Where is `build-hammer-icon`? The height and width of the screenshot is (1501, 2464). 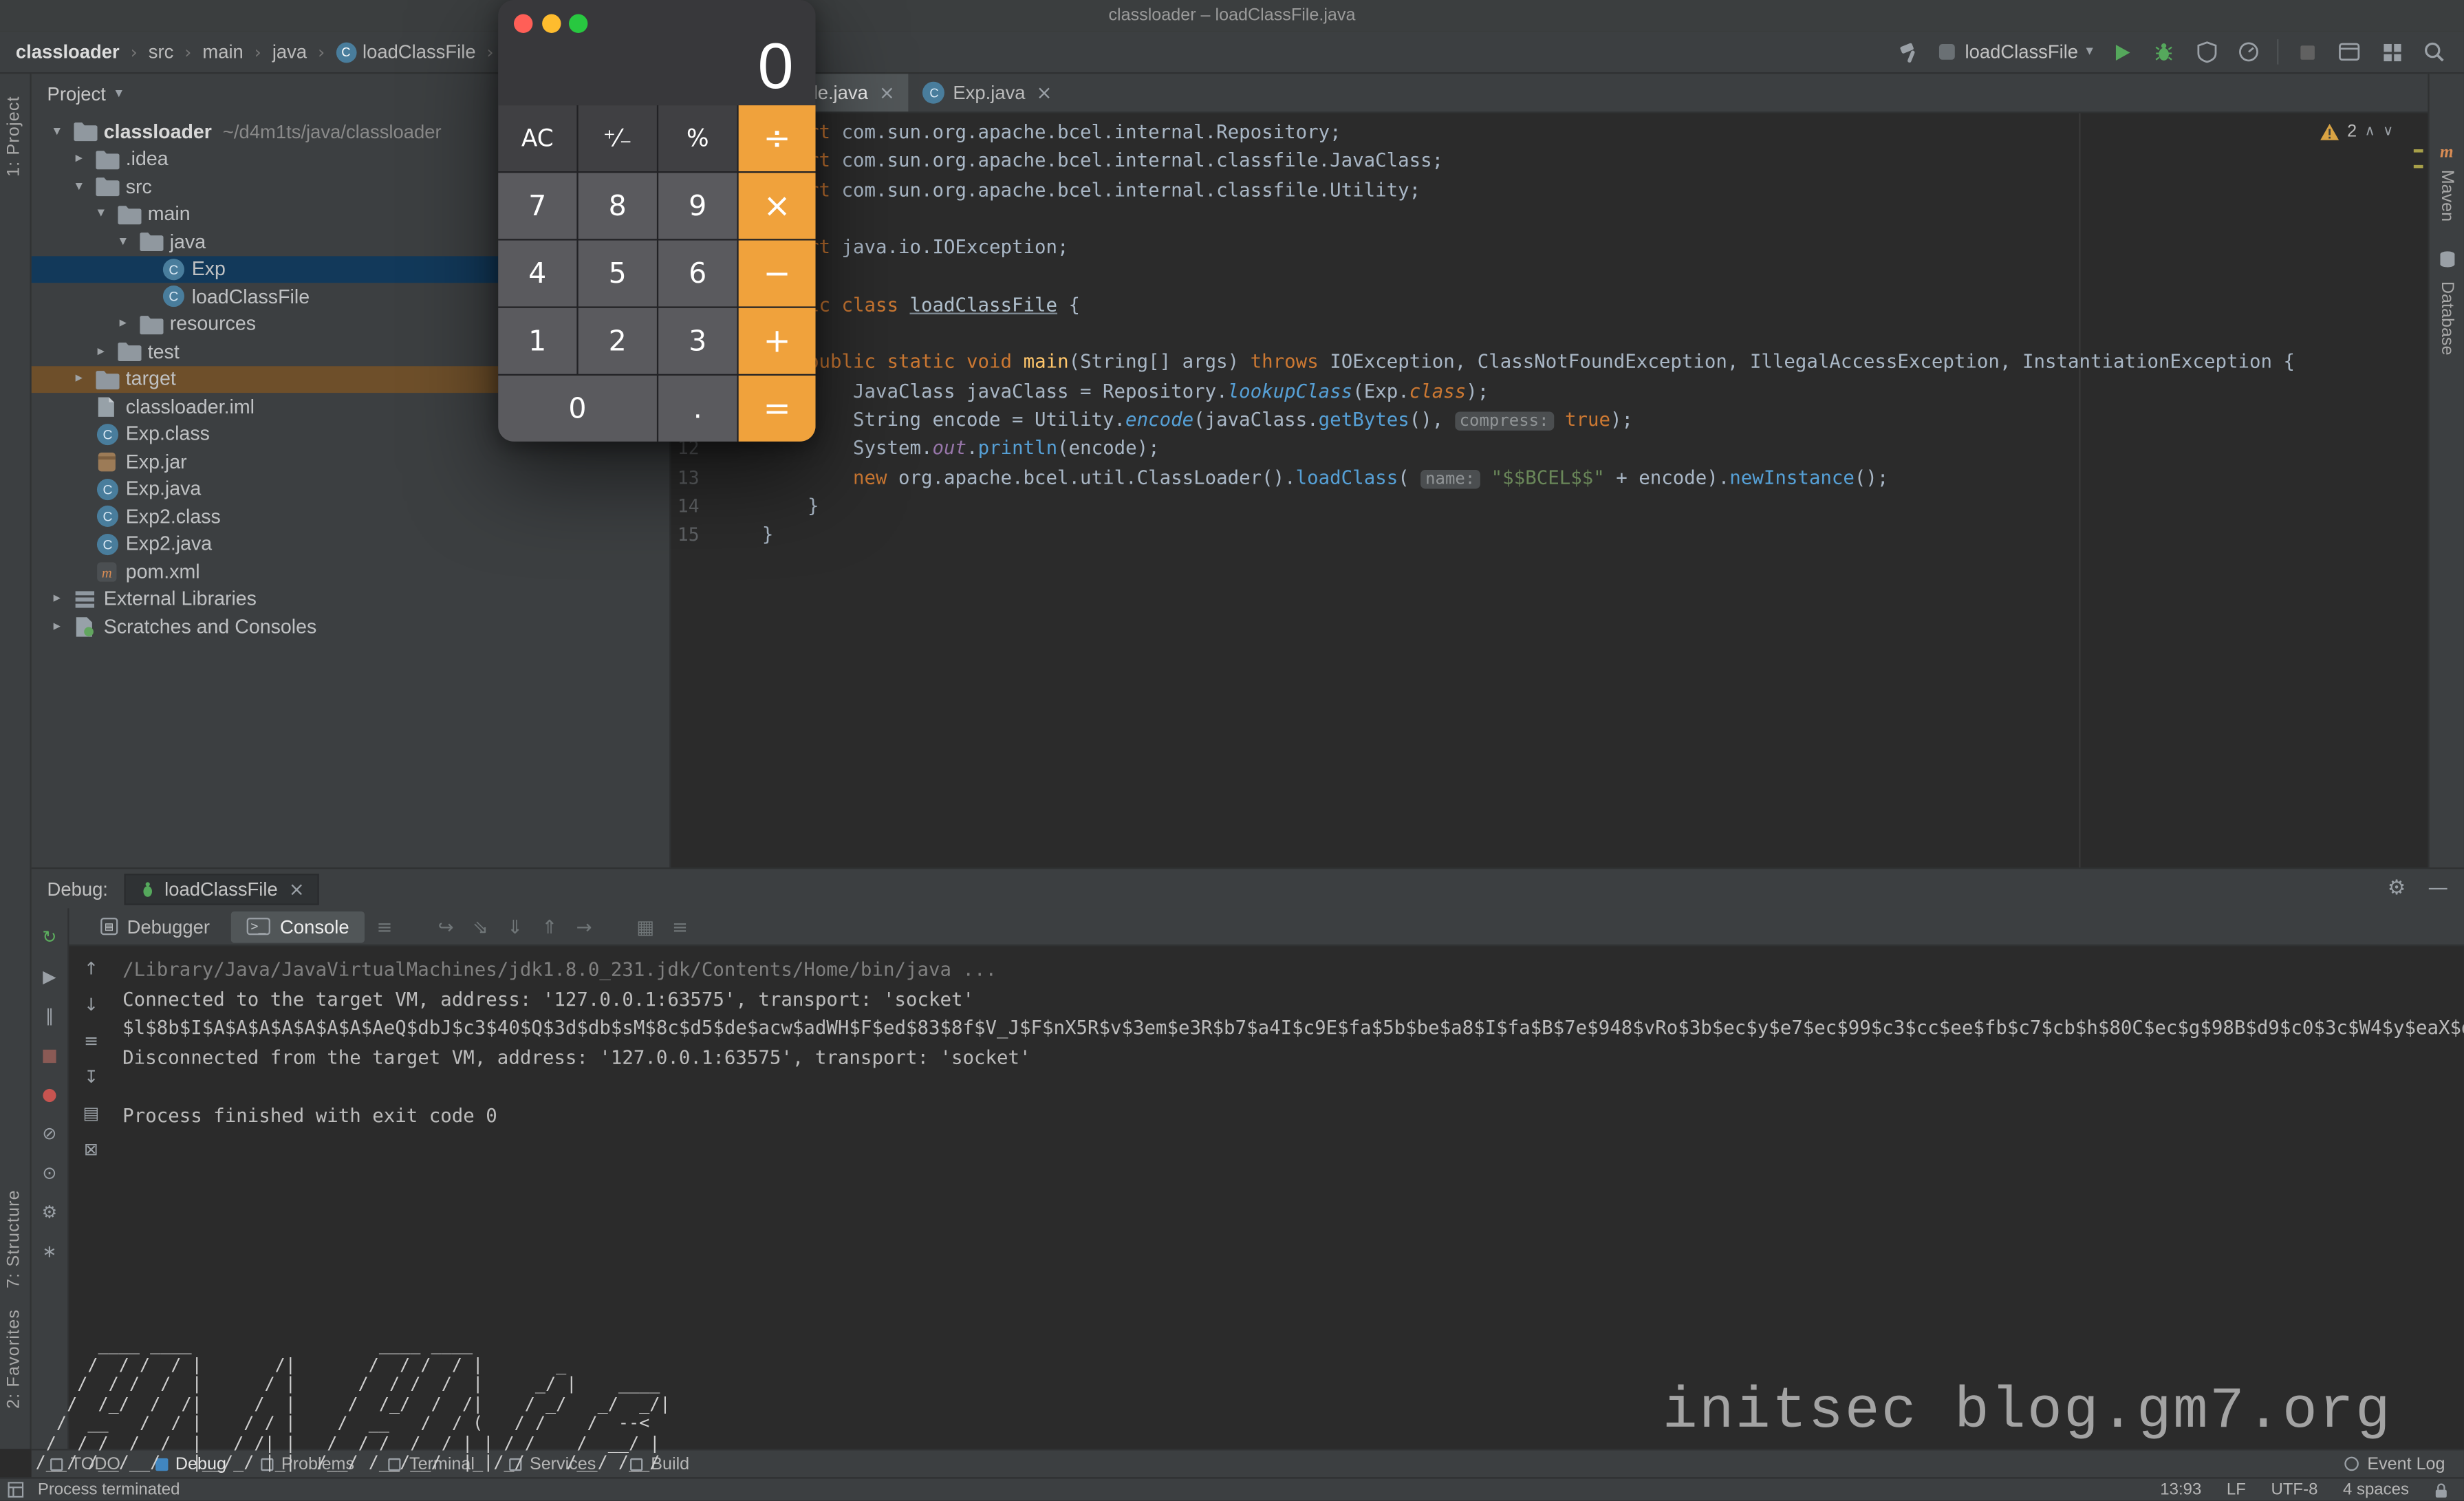
build-hammer-icon is located at coordinates (1910, 52).